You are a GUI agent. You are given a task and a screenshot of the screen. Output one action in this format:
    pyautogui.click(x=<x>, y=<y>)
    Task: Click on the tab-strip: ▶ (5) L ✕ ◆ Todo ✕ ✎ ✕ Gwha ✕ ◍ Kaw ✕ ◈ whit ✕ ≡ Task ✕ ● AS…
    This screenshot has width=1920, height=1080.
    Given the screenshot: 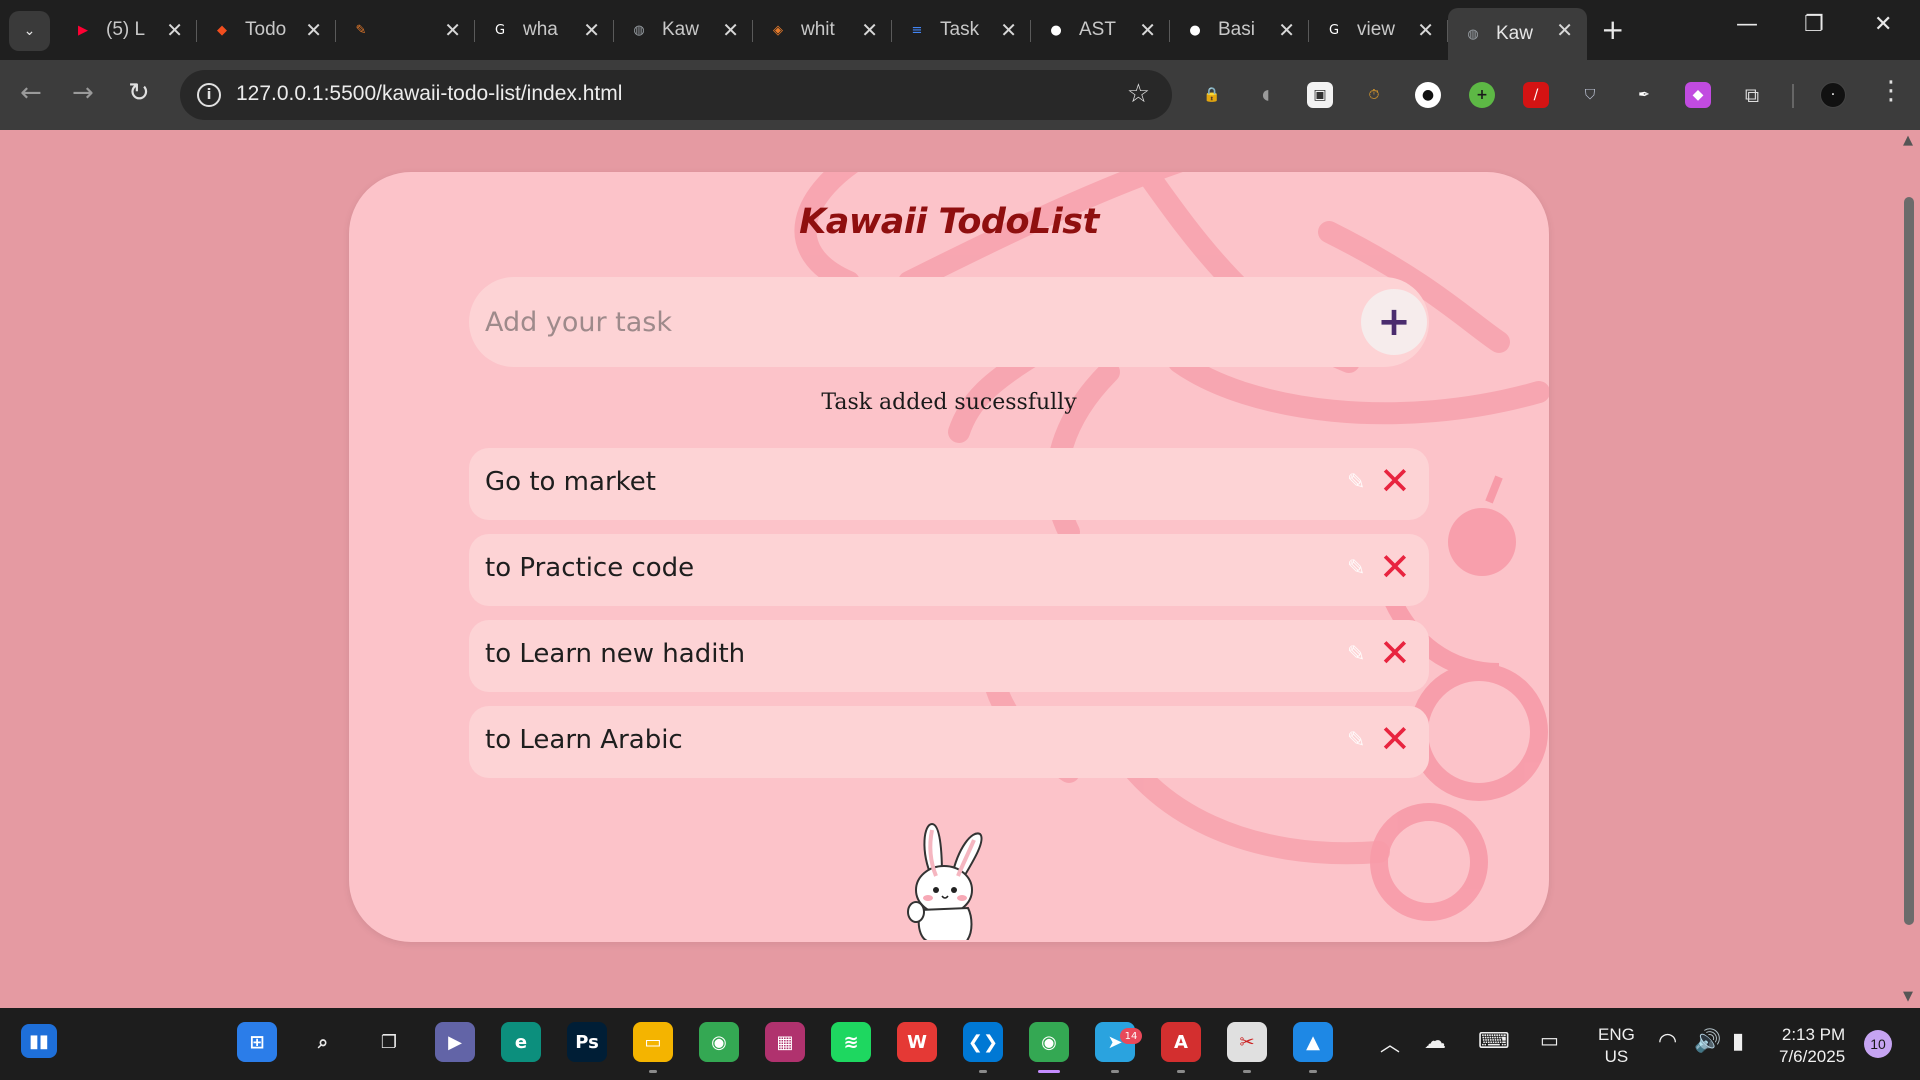 What is the action you would take?
    pyautogui.click(x=822, y=34)
    